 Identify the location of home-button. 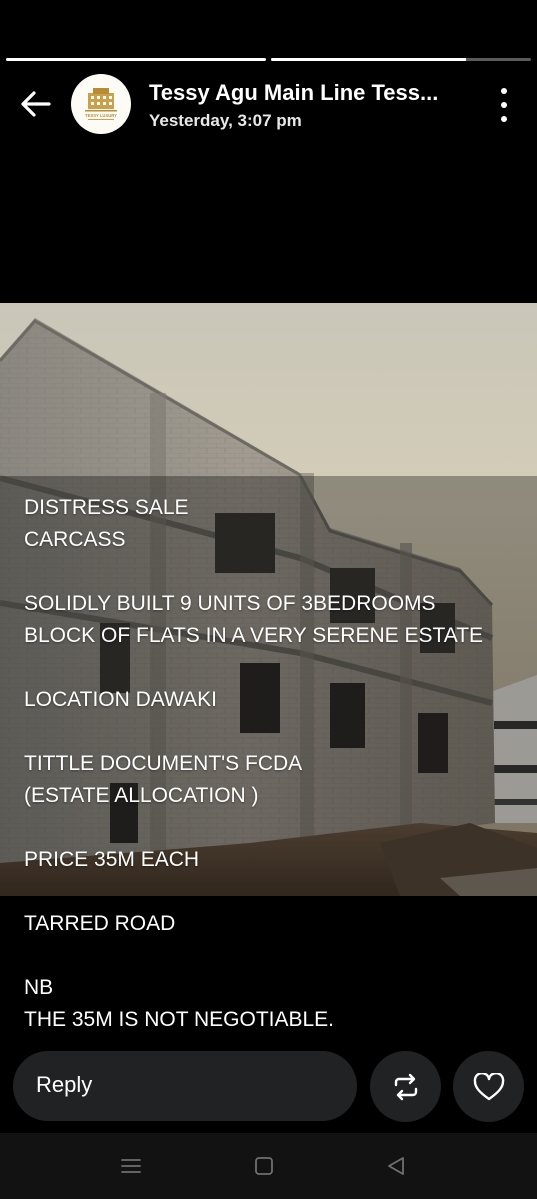
(264, 1166).